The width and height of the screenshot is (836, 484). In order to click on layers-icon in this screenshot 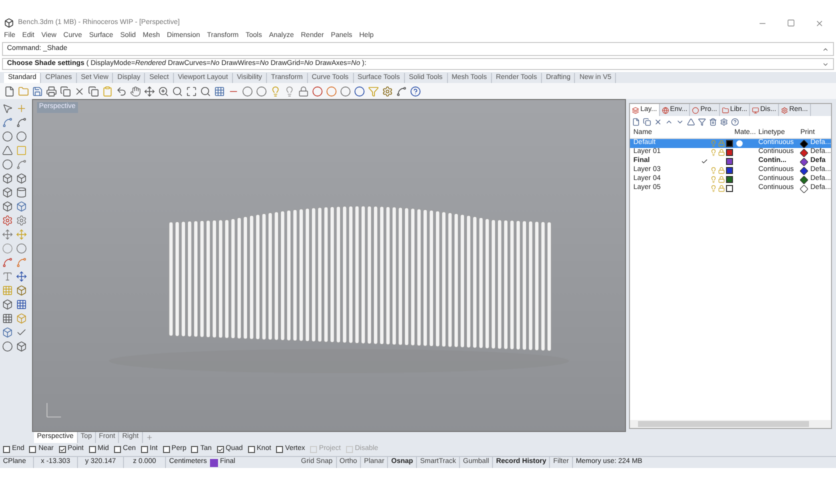, I will do `click(636, 110)`.